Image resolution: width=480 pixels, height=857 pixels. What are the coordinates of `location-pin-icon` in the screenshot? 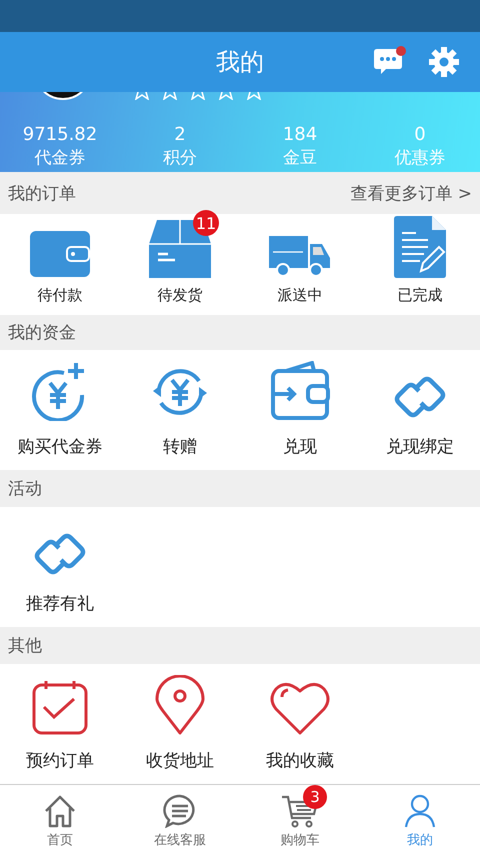 It's located at (180, 705).